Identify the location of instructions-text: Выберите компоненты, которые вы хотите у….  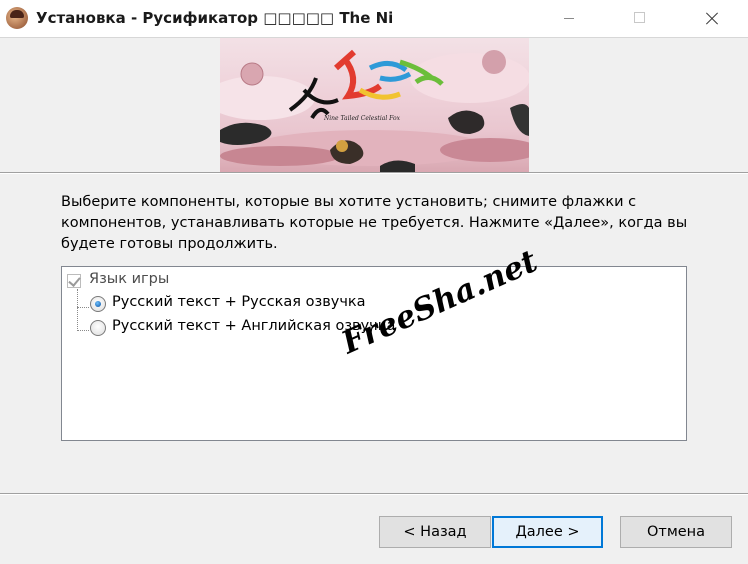
(374, 223).